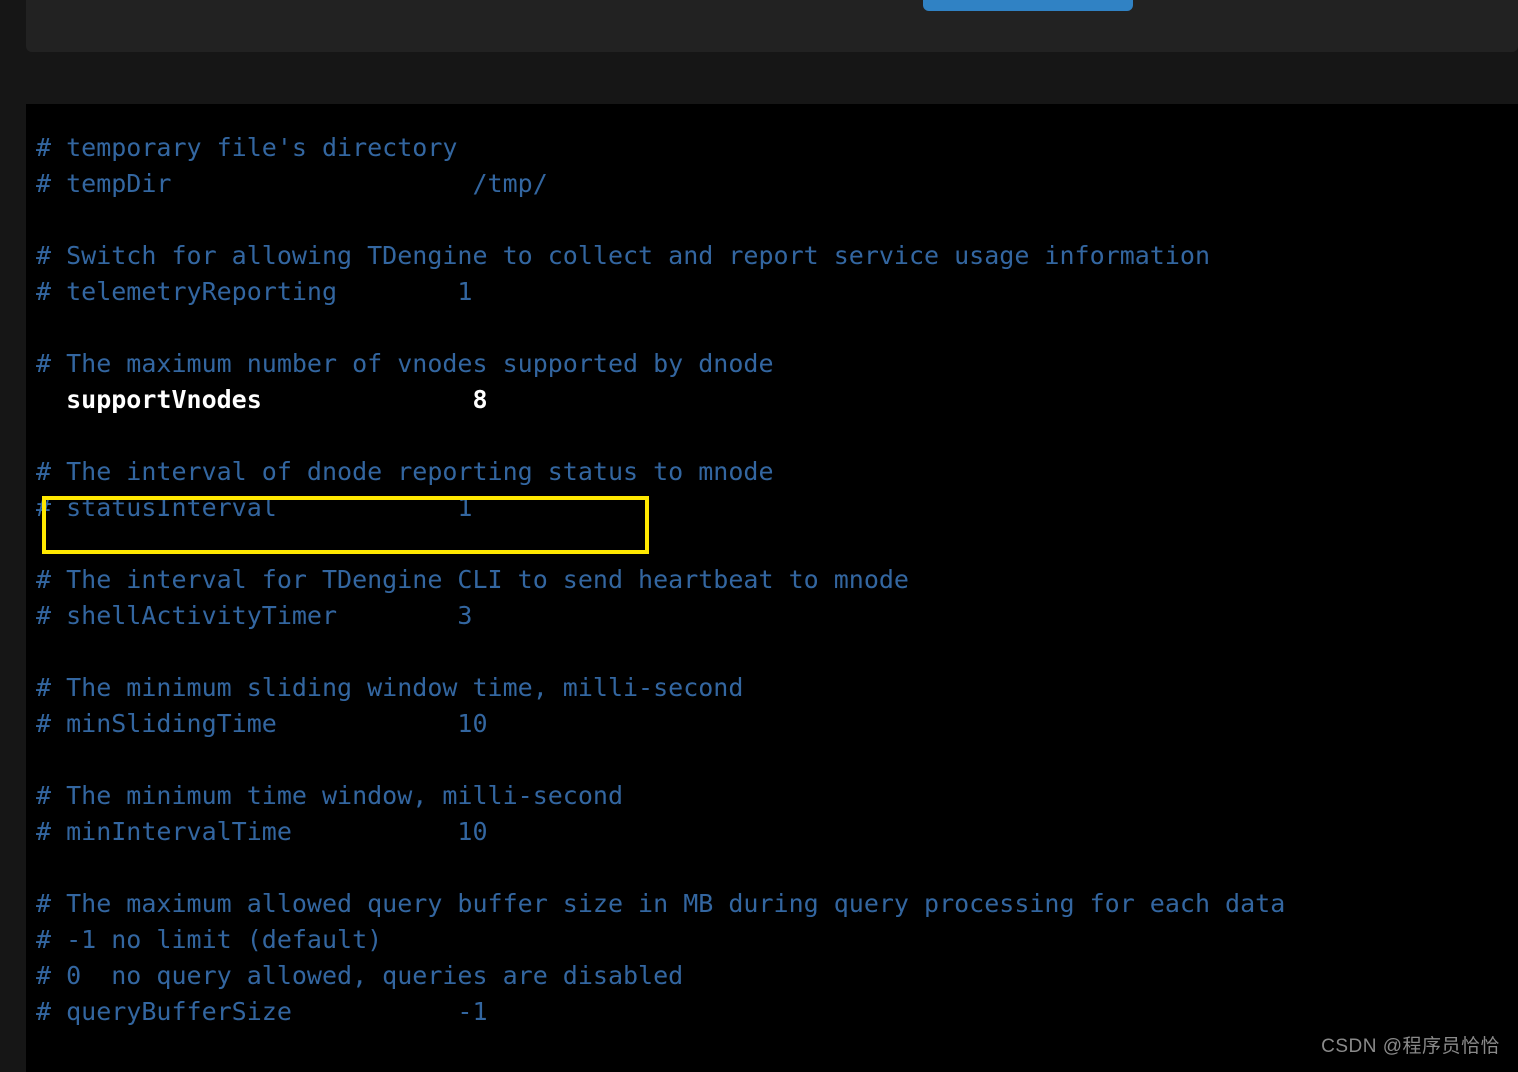  What do you see at coordinates (292, 183) in the screenshot?
I see `code-line: # tempDir /tmp/` at bounding box center [292, 183].